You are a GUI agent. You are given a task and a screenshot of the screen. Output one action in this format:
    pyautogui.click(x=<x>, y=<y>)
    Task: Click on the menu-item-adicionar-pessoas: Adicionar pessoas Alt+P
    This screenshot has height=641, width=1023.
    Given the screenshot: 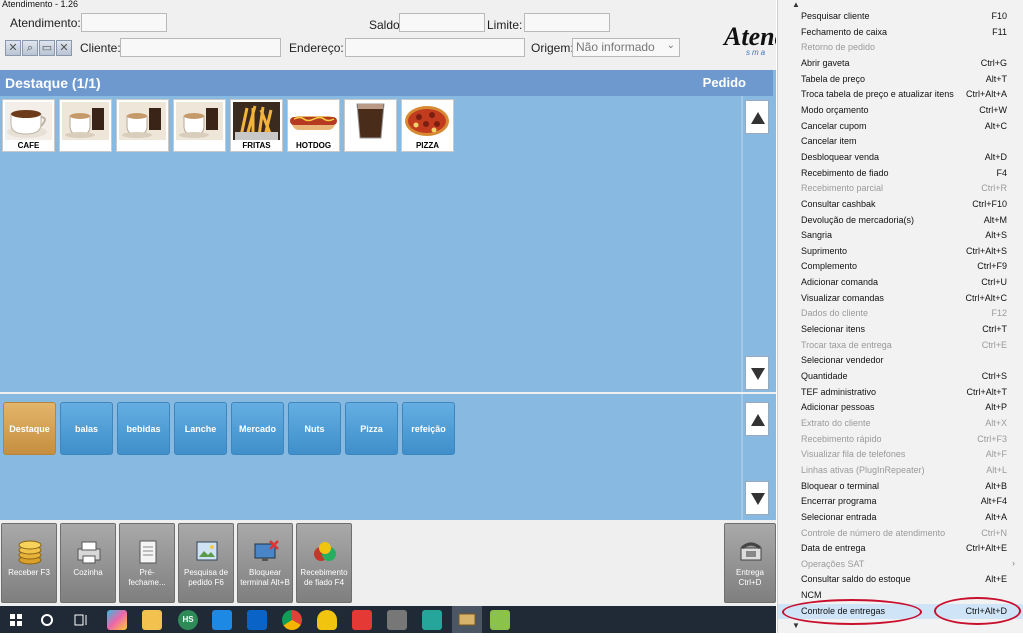 What is the action you would take?
    pyautogui.click(x=900, y=407)
    